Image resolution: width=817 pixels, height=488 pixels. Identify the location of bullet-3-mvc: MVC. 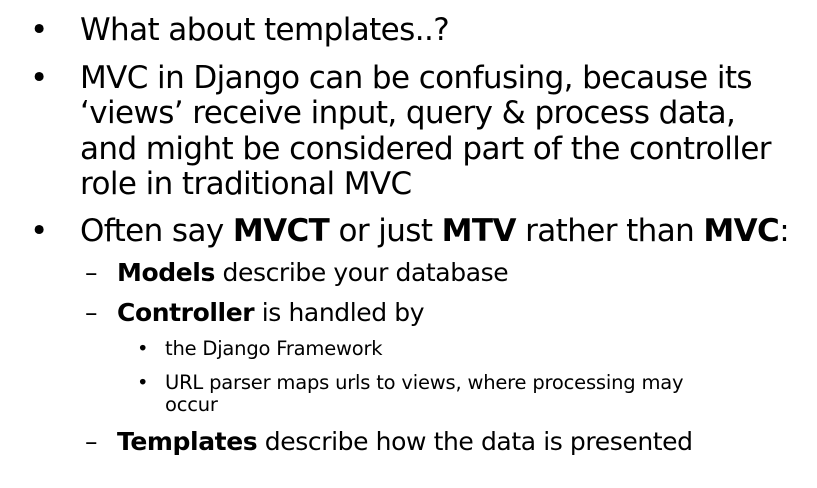
(741, 231).